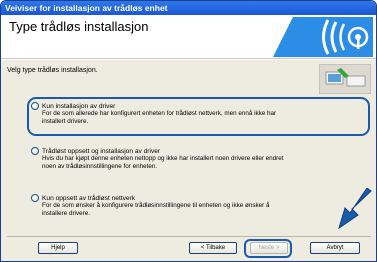 The width and height of the screenshot is (377, 262). What do you see at coordinates (58, 248) in the screenshot?
I see `help-button: Hjelp` at bounding box center [58, 248].